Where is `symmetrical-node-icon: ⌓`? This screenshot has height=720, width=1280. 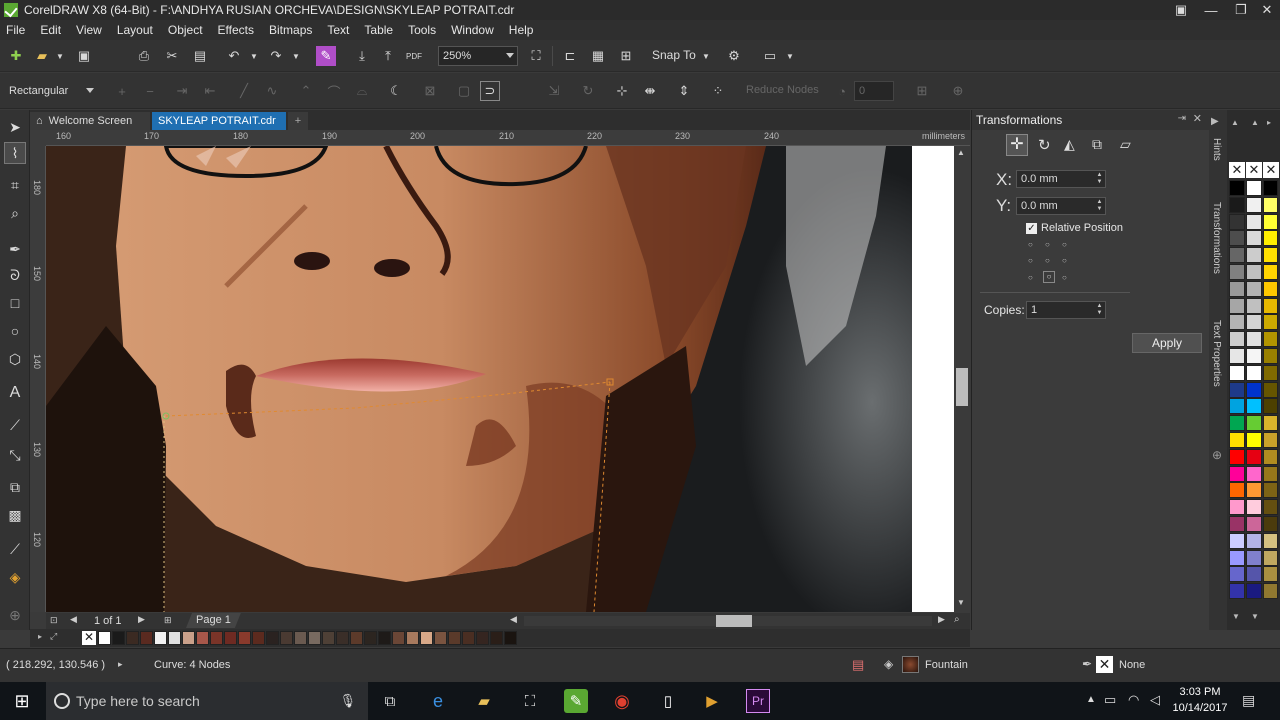 symmetrical-node-icon: ⌓ is located at coordinates (362, 91).